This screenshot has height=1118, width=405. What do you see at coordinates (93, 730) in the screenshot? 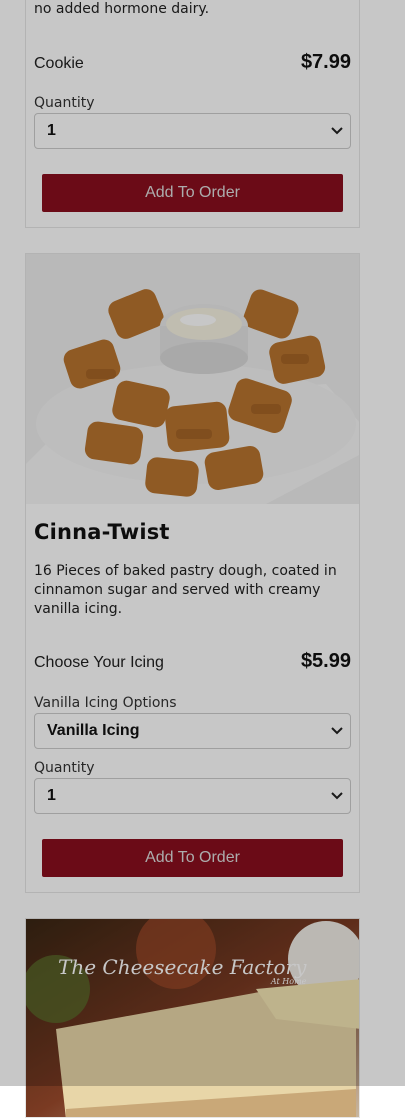
I see `icing-value: Vanilla Icing` at bounding box center [93, 730].